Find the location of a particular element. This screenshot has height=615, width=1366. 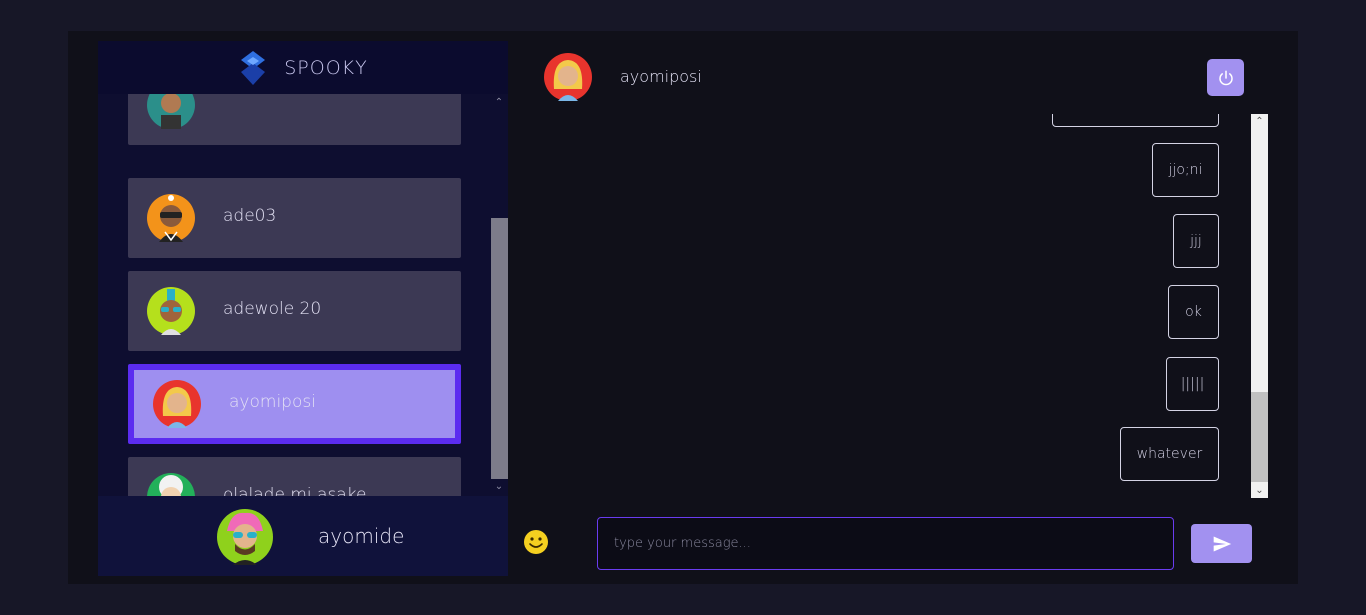

lime-pinkhair-avatar-icon is located at coordinates (245, 537).